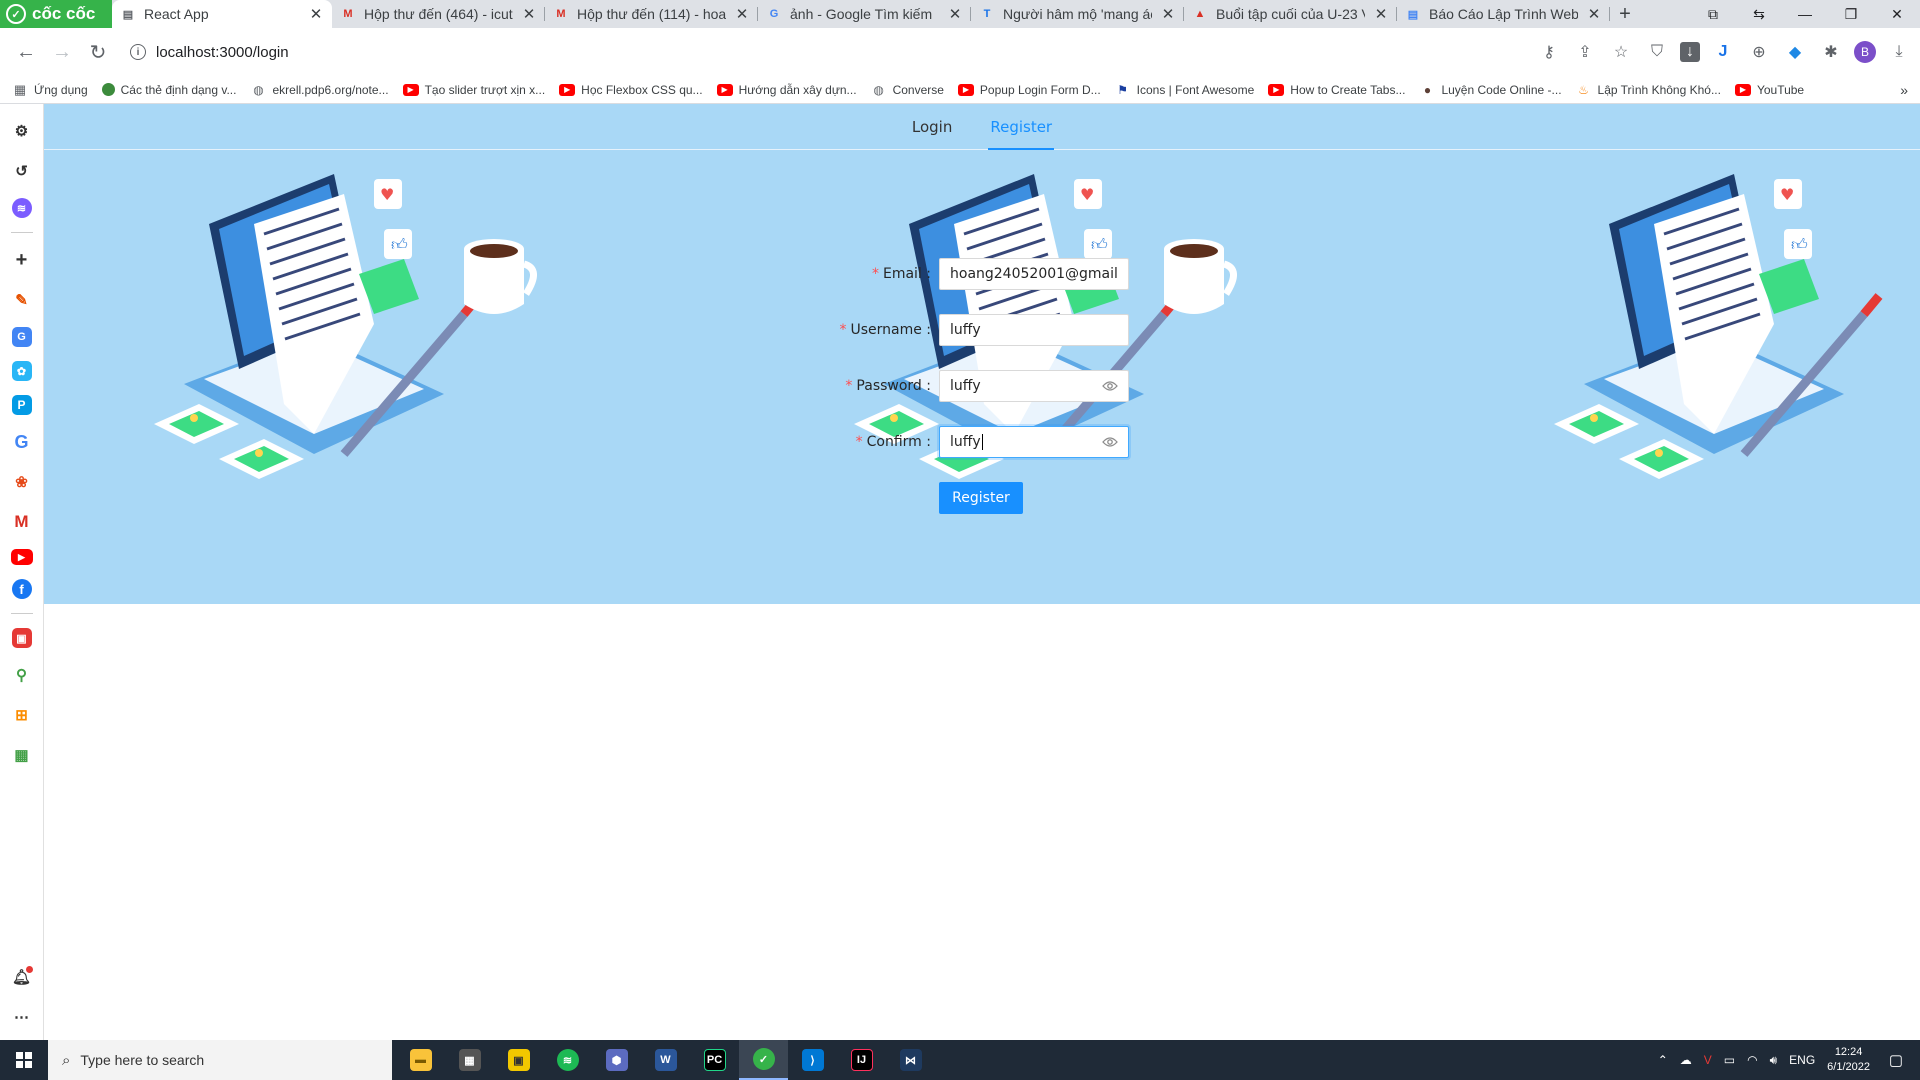  What do you see at coordinates (469, 1060) in the screenshot?
I see `calculator-icon: ▦` at bounding box center [469, 1060].